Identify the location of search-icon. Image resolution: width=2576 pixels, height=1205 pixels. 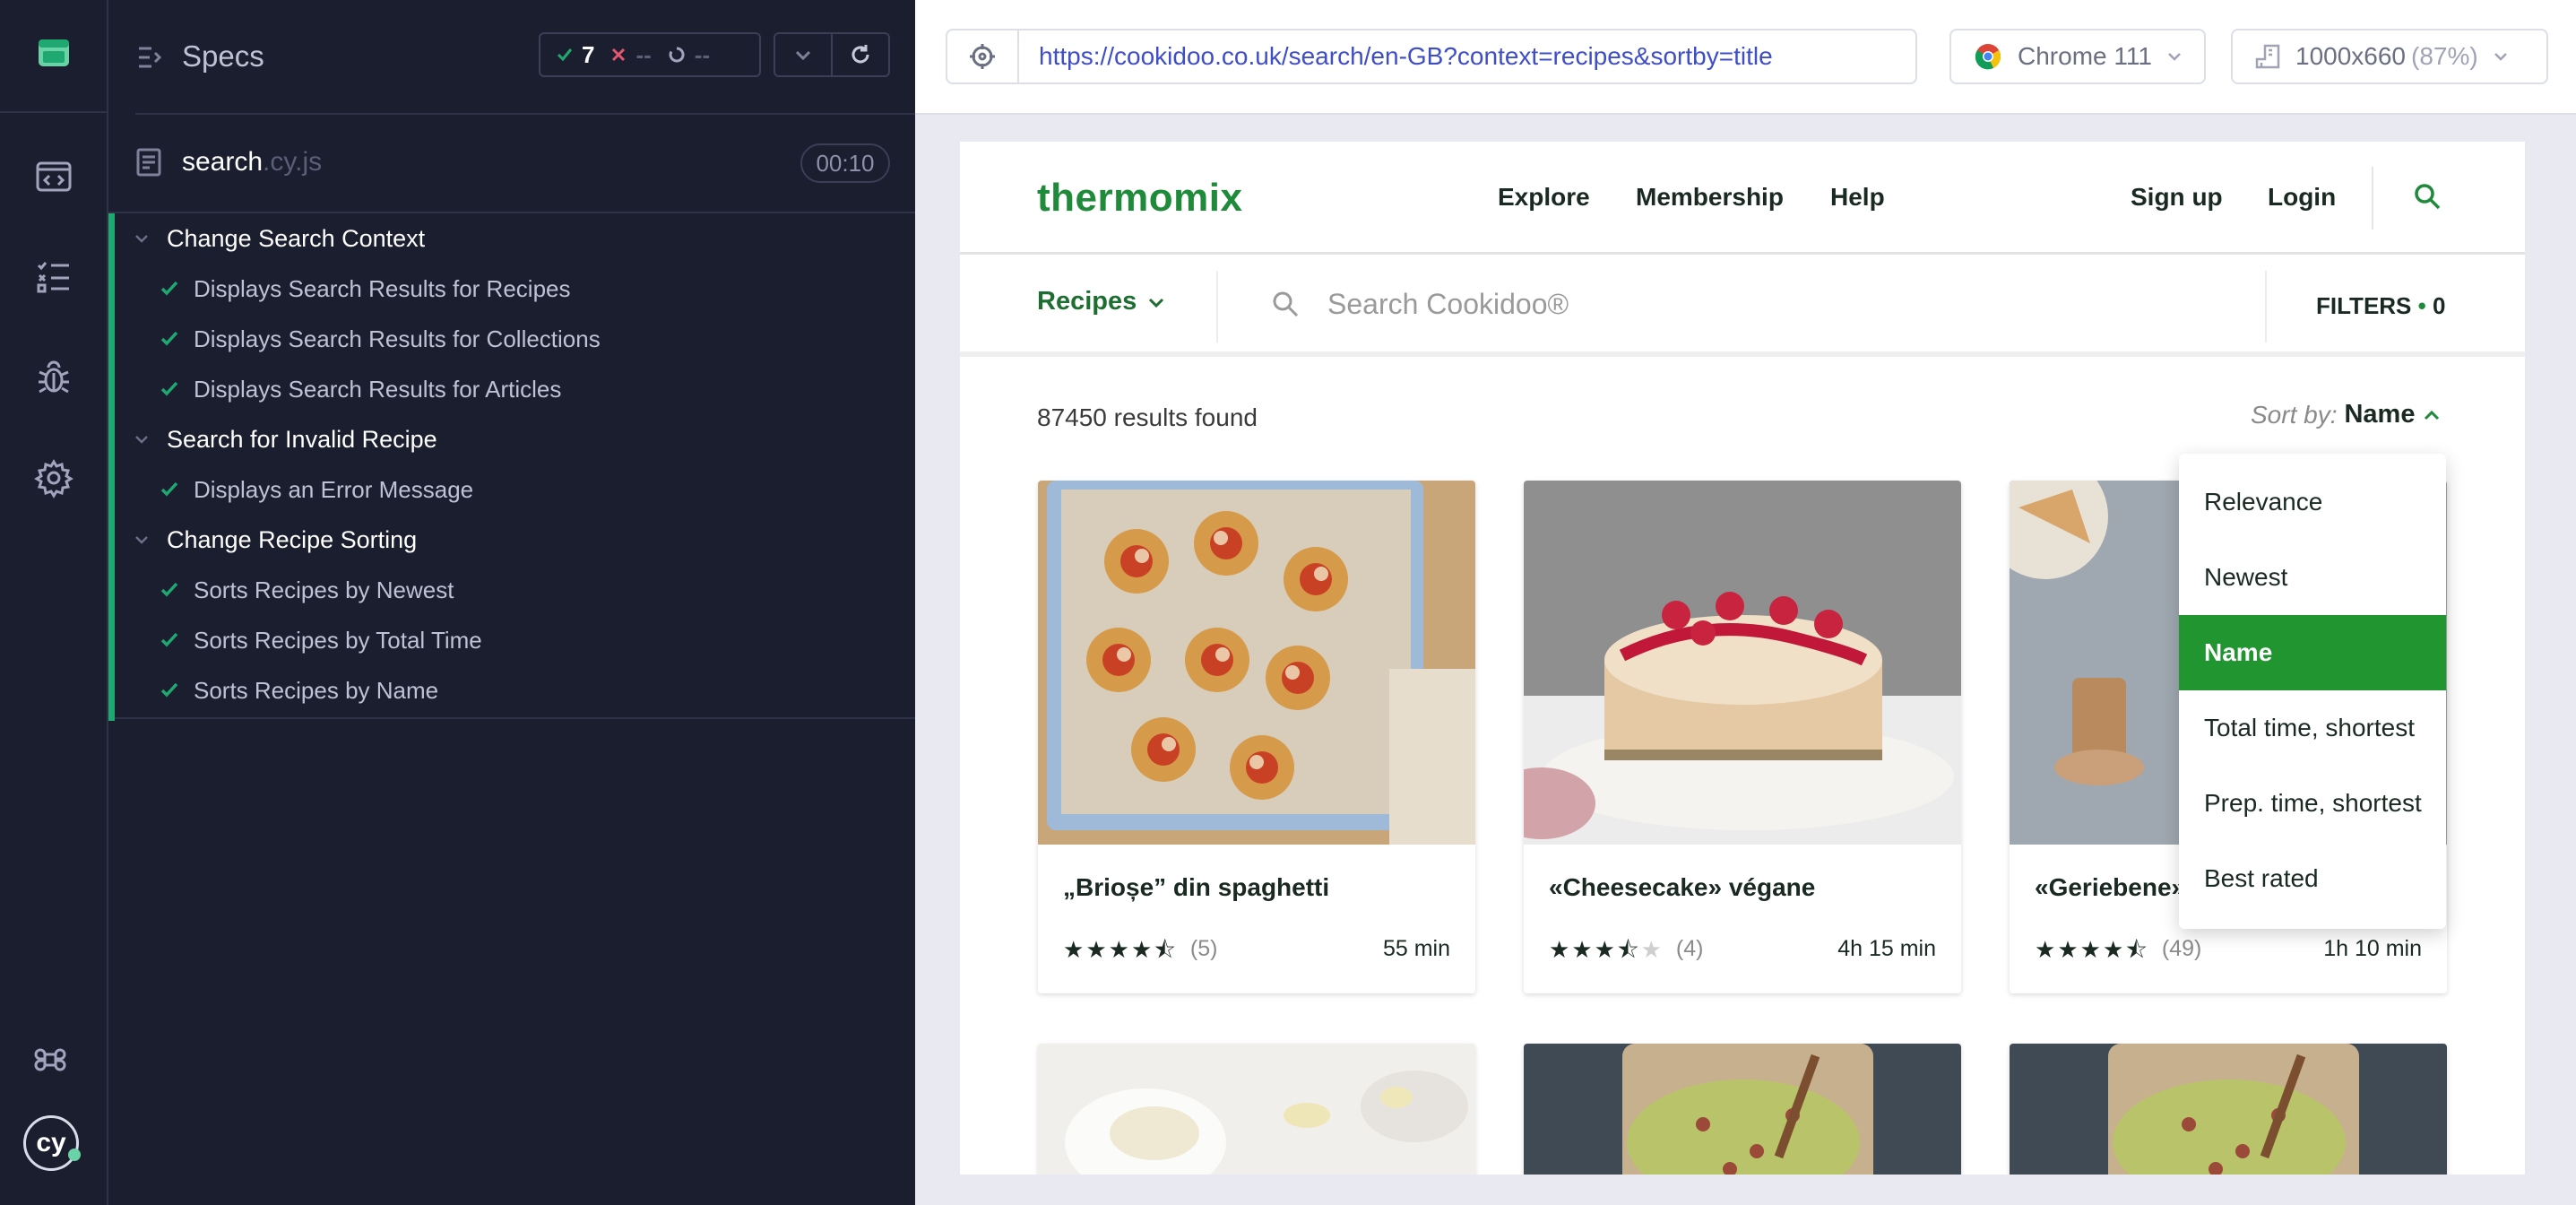
(2427, 198).